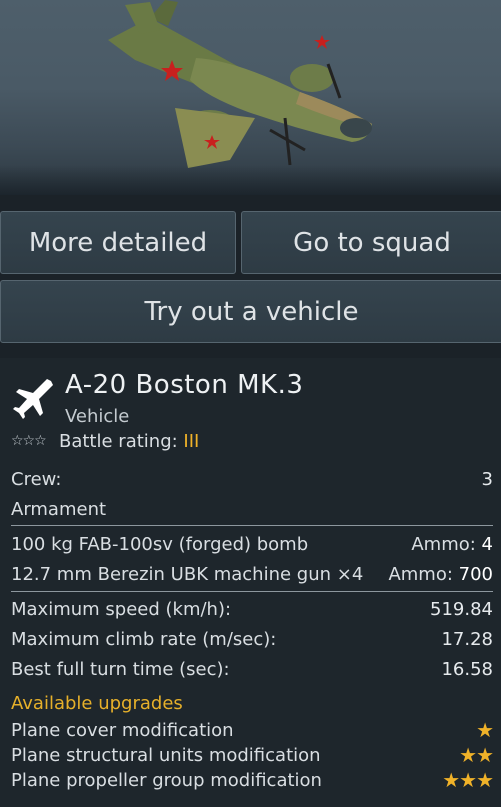 The image size is (501, 807). I want to click on battle-rating-value: III, so click(191, 441).